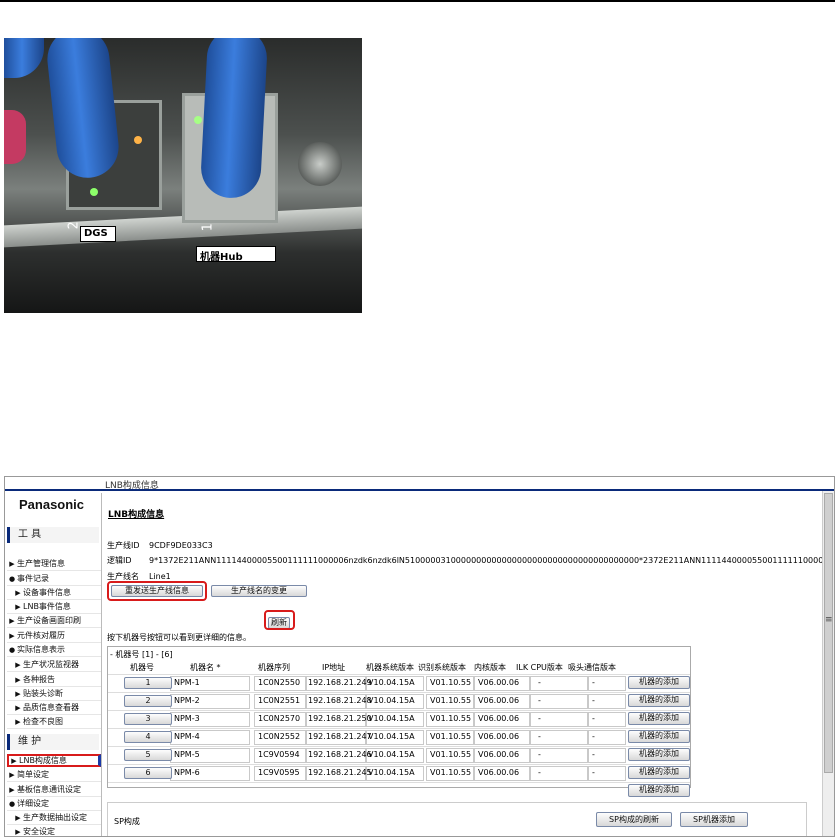 The width and height of the screenshot is (835, 837). I want to click on sidebar-item-label: 事件记录, so click(33, 578).